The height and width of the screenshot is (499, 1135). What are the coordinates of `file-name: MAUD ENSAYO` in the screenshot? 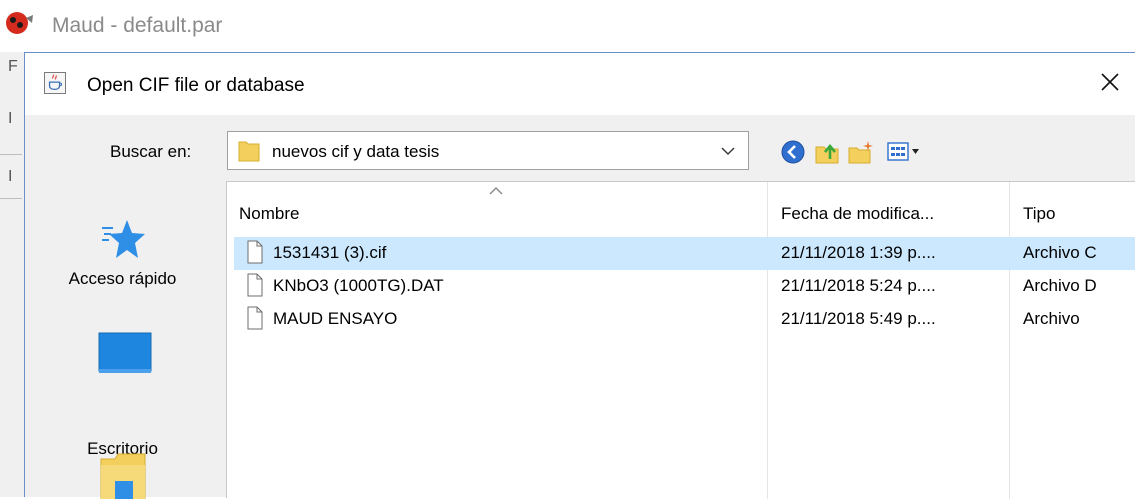 It's located at (335, 318).